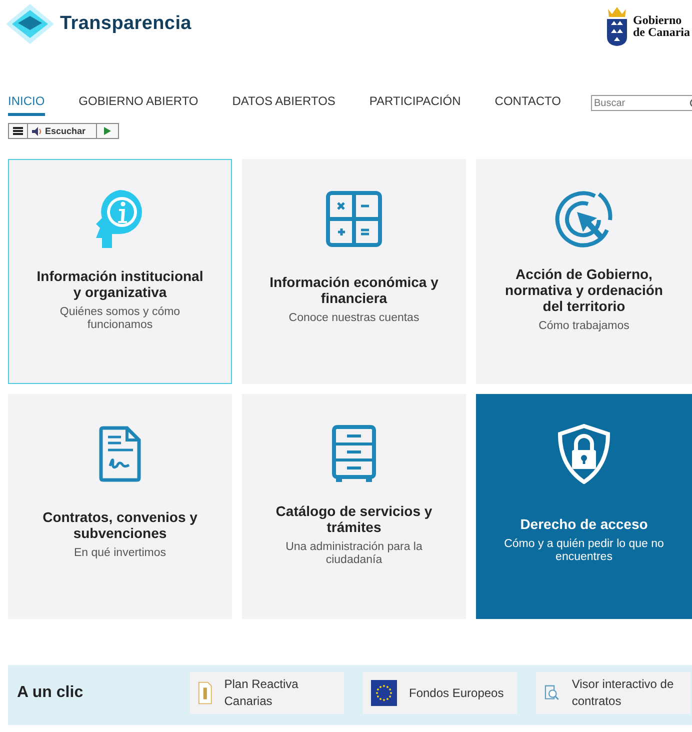 This screenshot has height=732, width=692. Describe the element at coordinates (354, 553) in the screenshot. I see `card-subtitle: Una administración para la ciudadanía` at that location.